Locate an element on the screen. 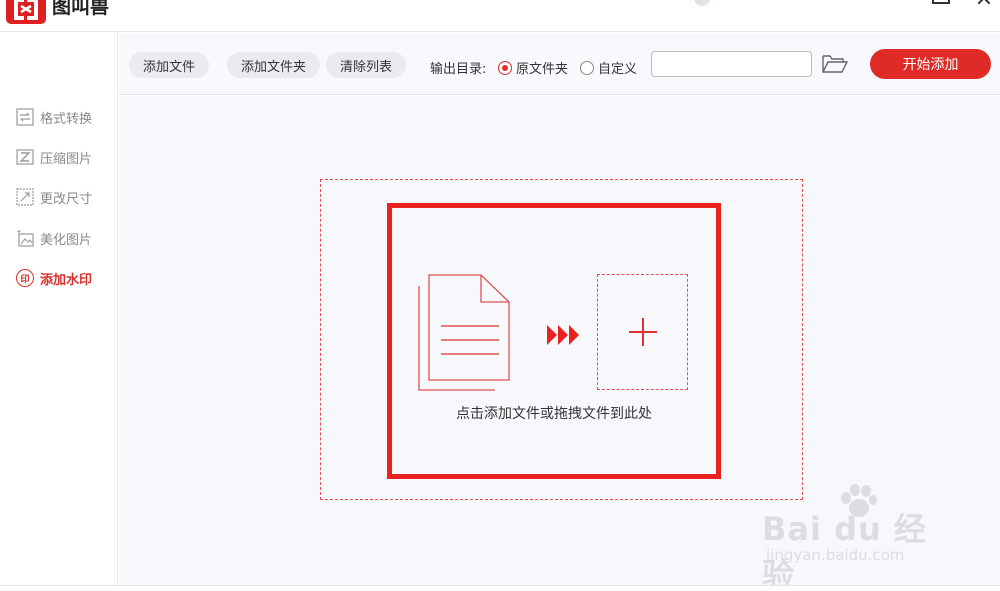  toolbar: 添加文件 添加文件夹 清除列表 输出目录: 原文件夹 自定义 开始添加 is located at coordinates (559, 64).